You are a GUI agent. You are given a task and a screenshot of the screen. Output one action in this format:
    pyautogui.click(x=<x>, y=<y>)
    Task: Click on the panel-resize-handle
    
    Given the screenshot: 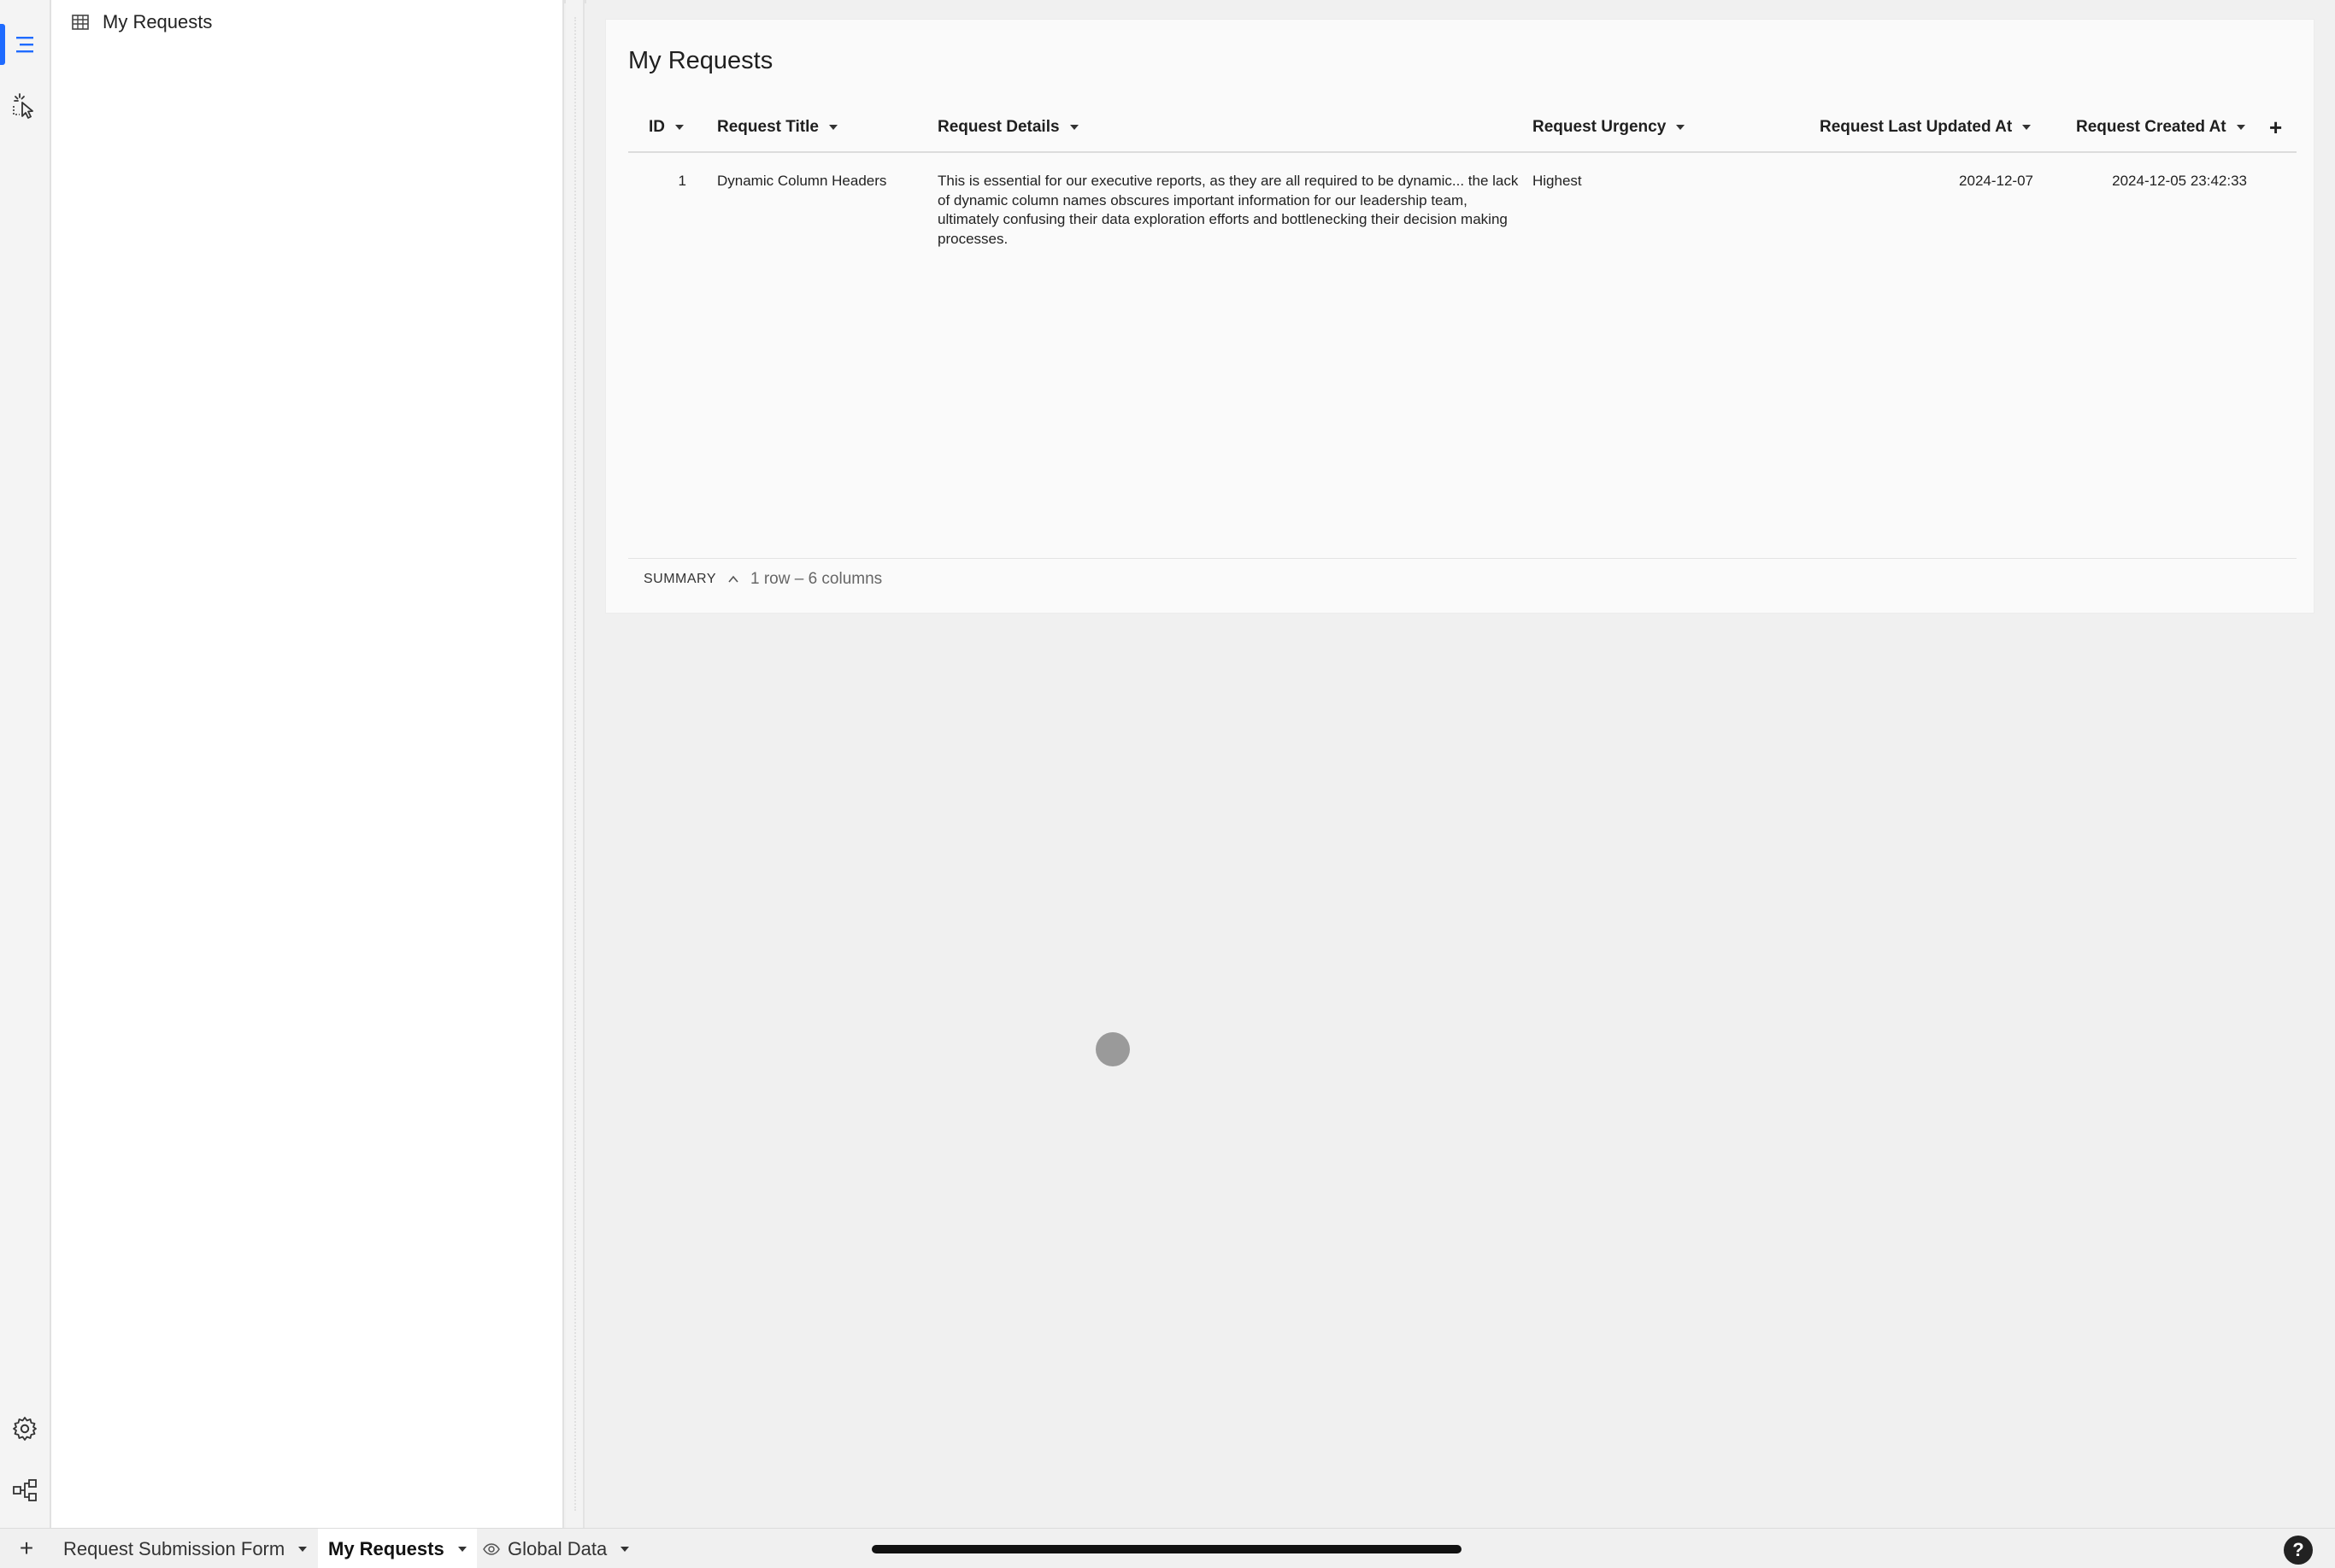 What is the action you would take?
    pyautogui.click(x=575, y=764)
    